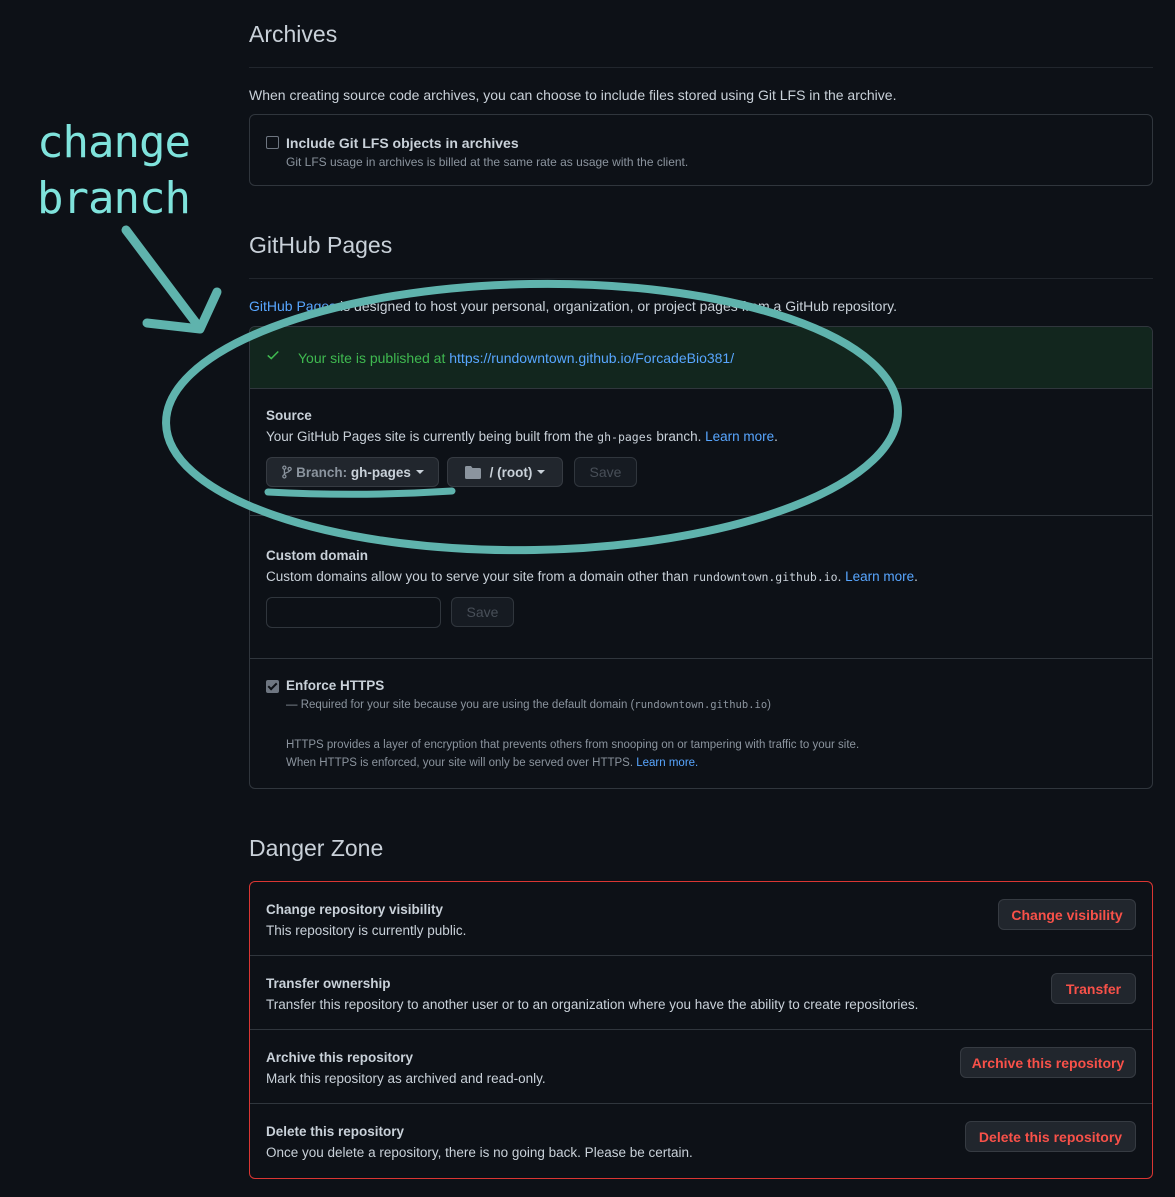  Describe the element at coordinates (353, 612) in the screenshot. I see `custom-domain-input` at that location.